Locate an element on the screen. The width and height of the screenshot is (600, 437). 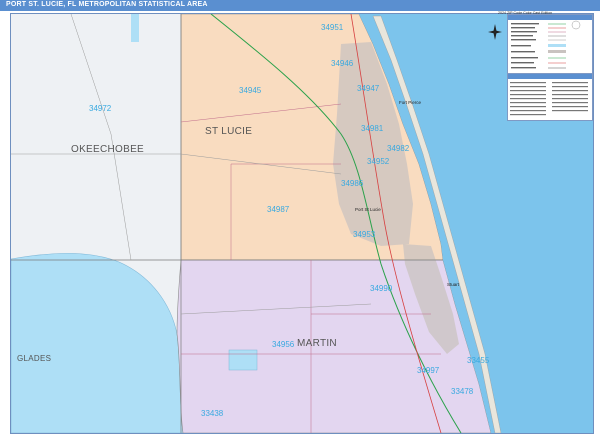
map-legend is located at coordinates (550, 44).